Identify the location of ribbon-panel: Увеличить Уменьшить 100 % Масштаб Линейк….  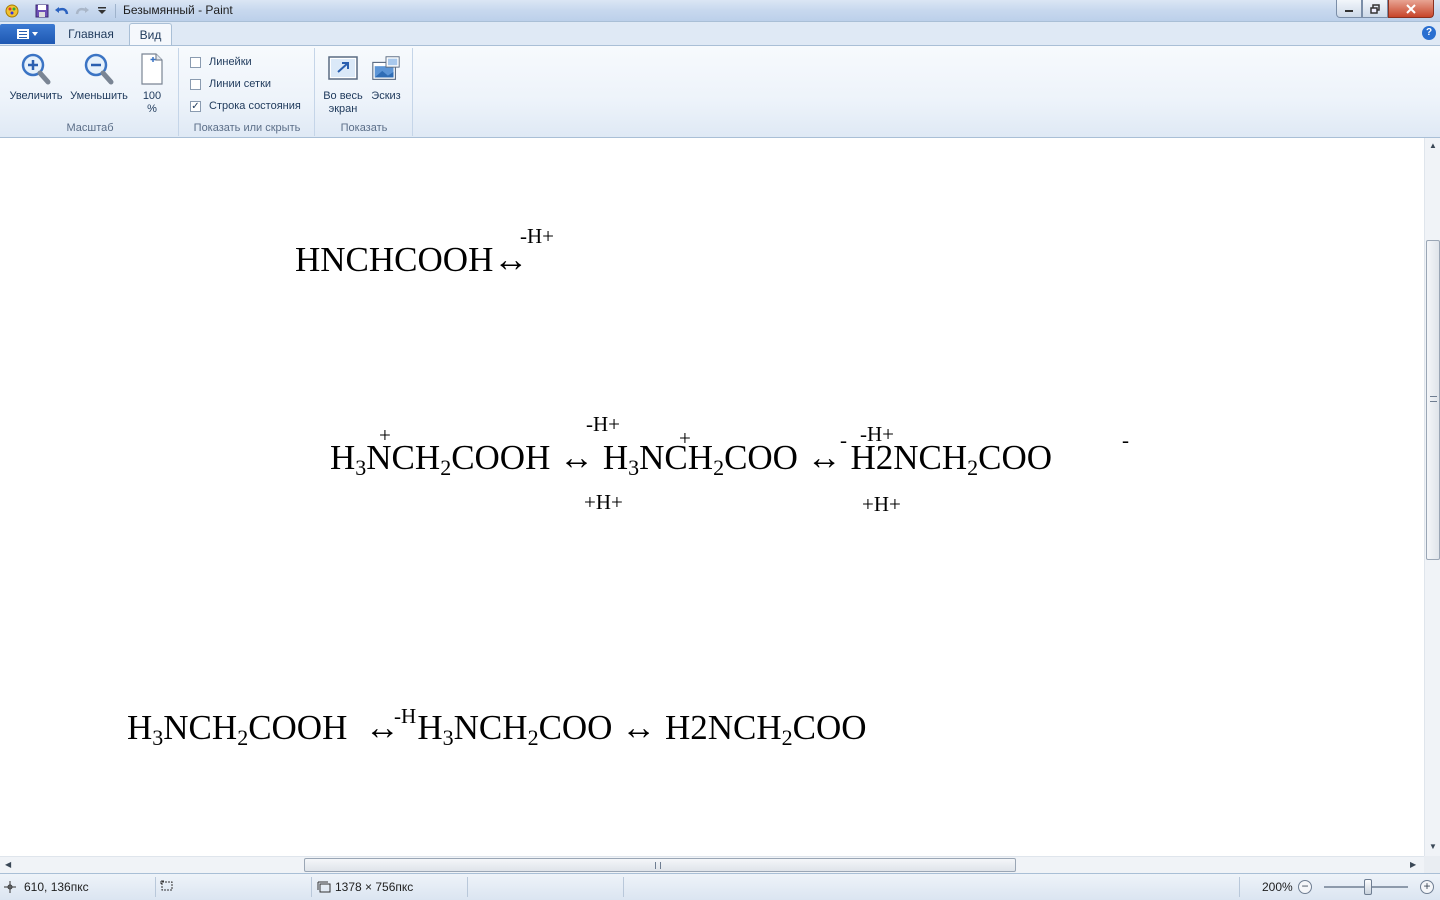
(720, 91).